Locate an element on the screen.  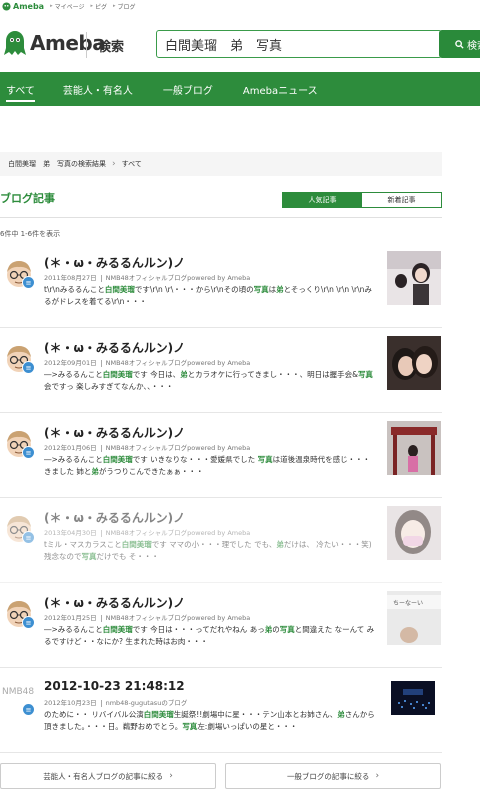
header: Ameba 検索 検索 is located at coordinates (240, 44).